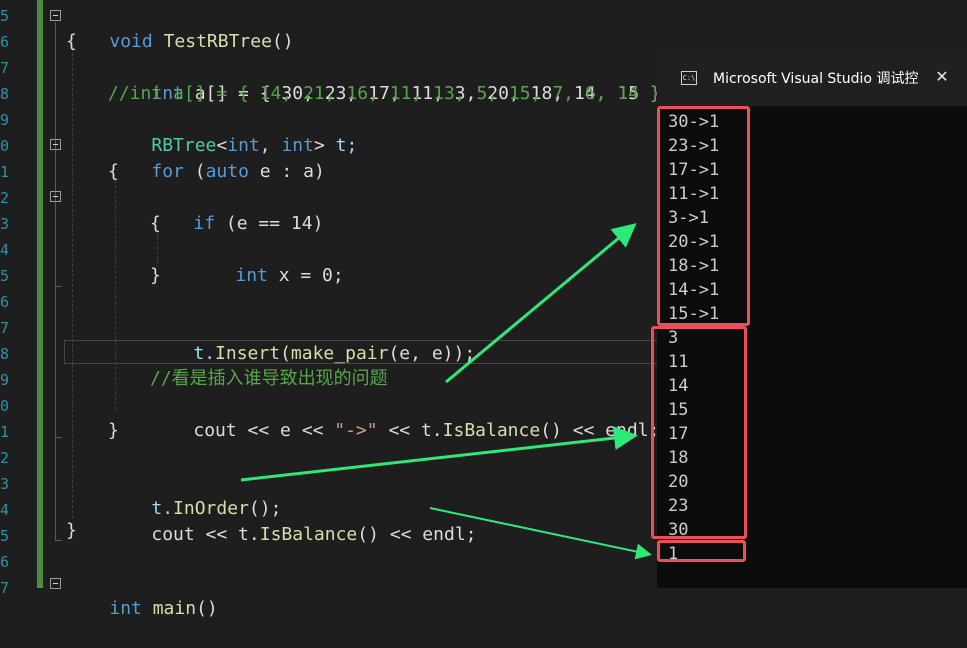  What do you see at coordinates (125, 608) in the screenshot?
I see `token: int` at bounding box center [125, 608].